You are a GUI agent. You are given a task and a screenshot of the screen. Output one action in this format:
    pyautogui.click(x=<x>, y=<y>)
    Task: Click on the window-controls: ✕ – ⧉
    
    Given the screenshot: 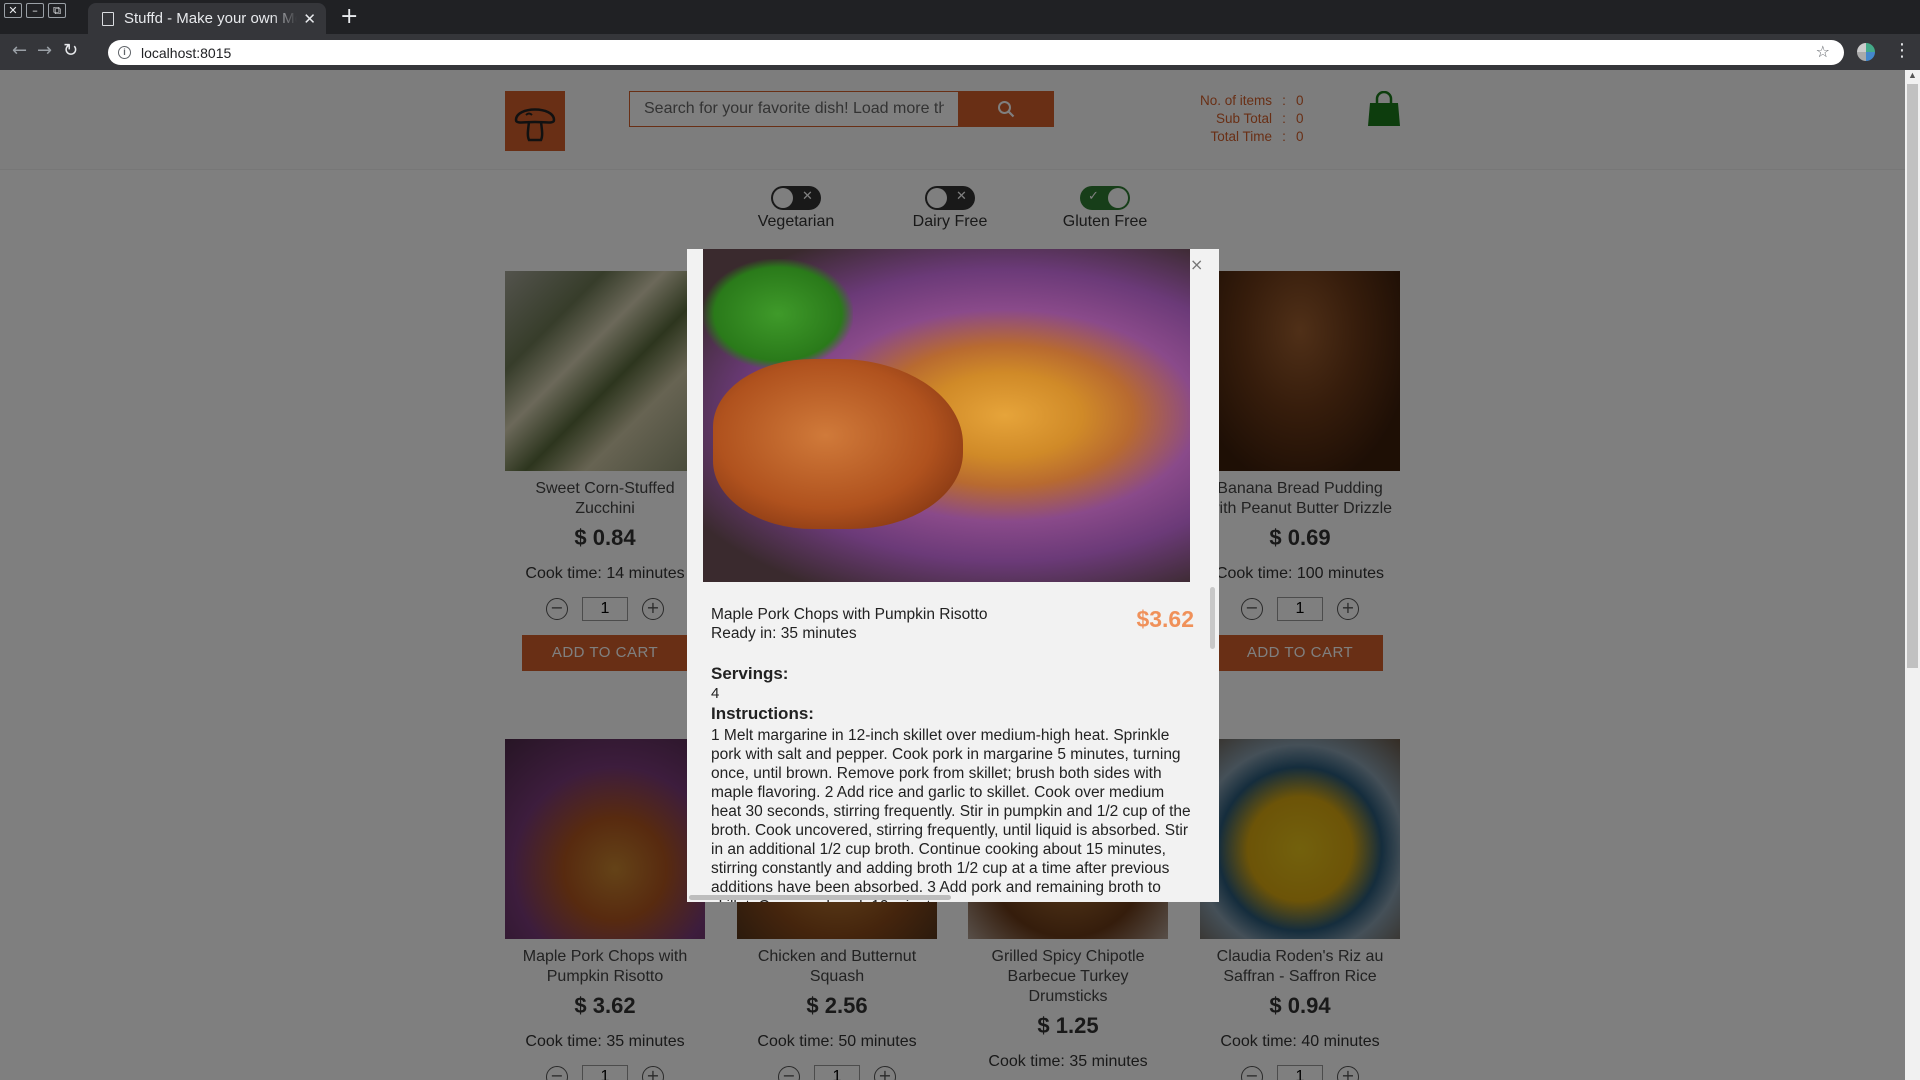 What is the action you would take?
    pyautogui.click(x=35, y=10)
    